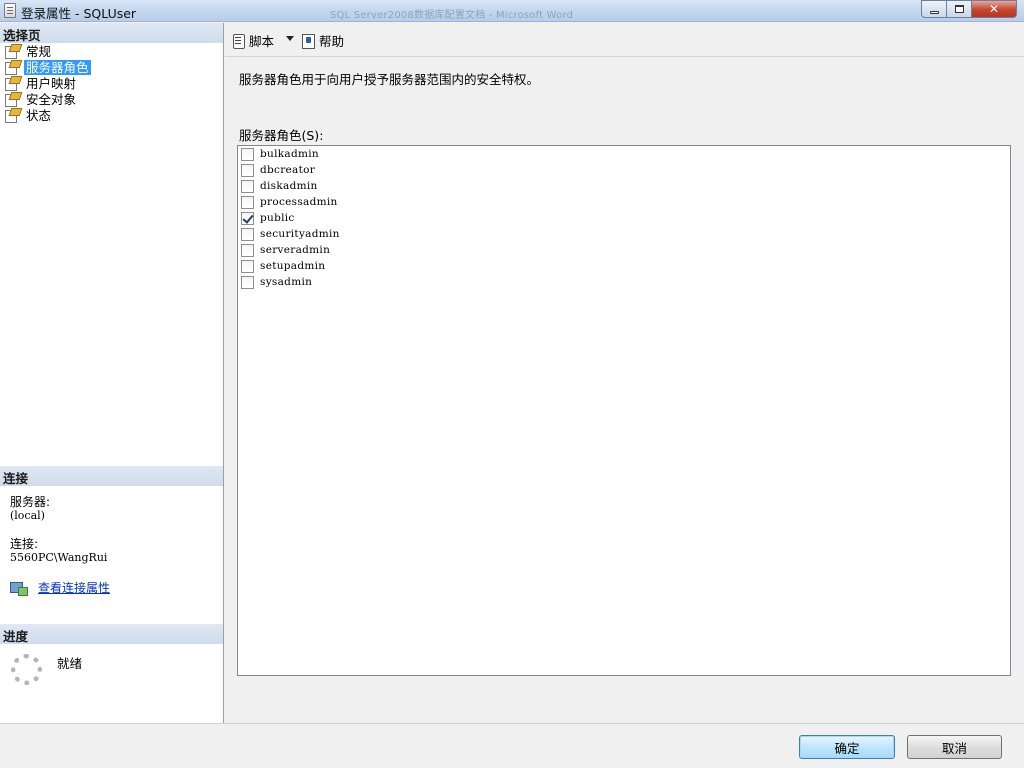  Describe the element at coordinates (295, 250) in the screenshot. I see `role-name: serveradmin` at that location.